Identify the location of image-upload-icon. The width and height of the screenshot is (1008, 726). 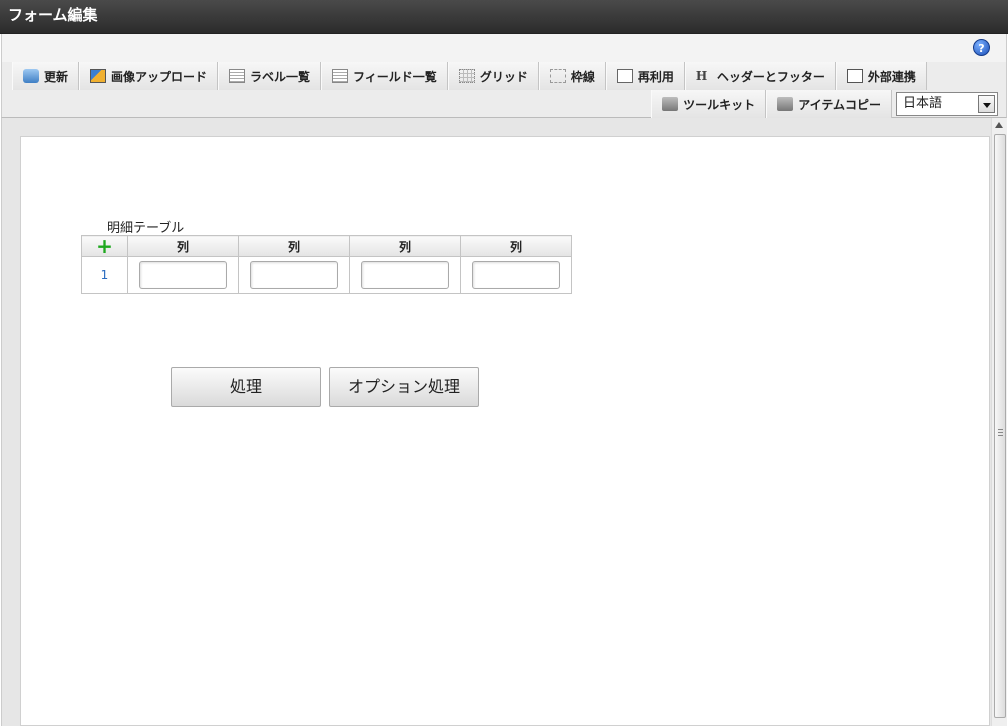
(98, 76).